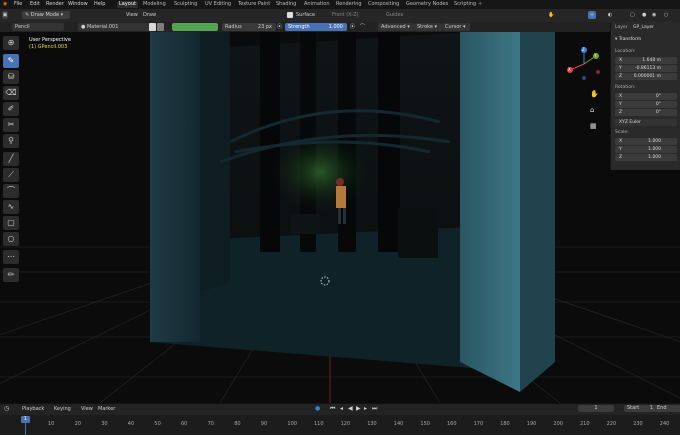 The width and height of the screenshot is (680, 435). What do you see at coordinates (11, 125) in the screenshot?
I see `tool-cutter-icon: ✂` at bounding box center [11, 125].